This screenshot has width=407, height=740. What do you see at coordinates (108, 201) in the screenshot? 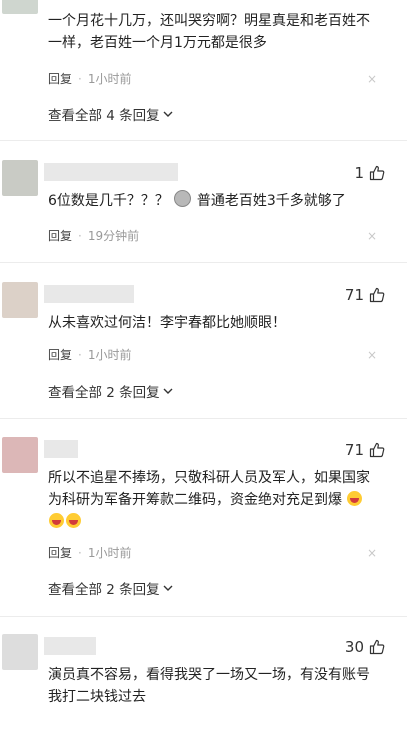
I see `comment-text-part: 6位数是几千？？？` at bounding box center [108, 201].